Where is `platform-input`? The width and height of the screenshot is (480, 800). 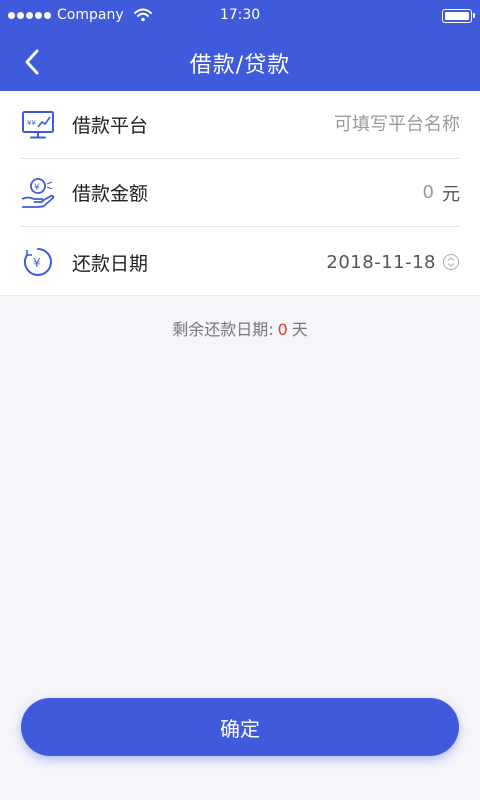
platform-input is located at coordinates (350, 124).